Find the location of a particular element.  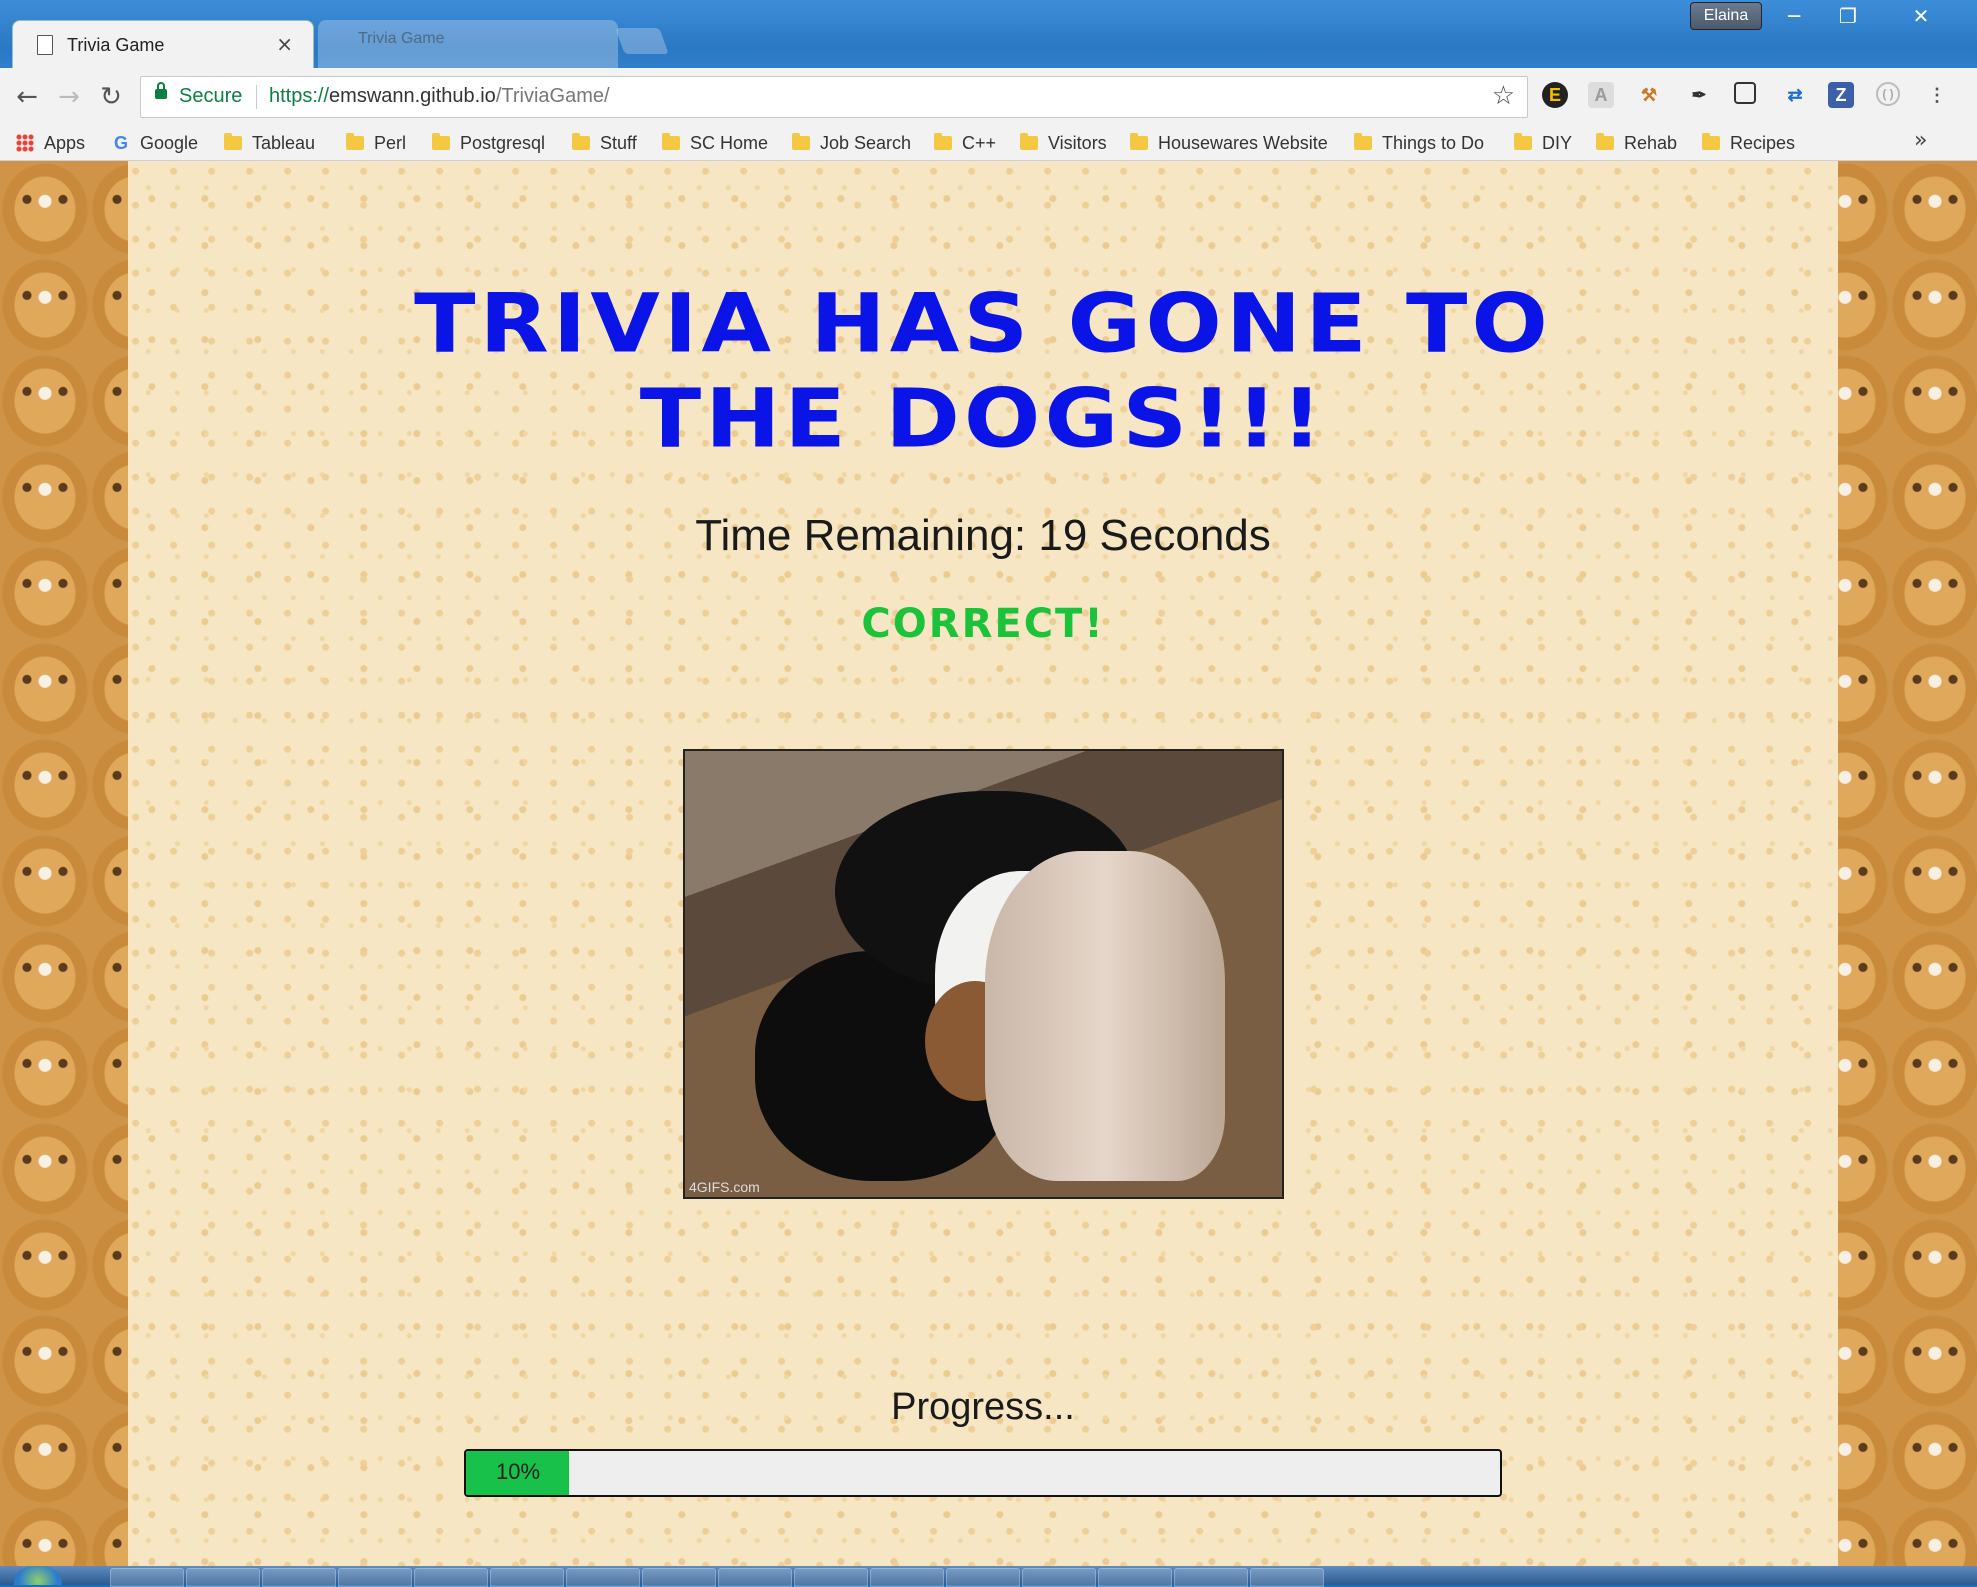

bookmark-label: C++ is located at coordinates (979, 143).